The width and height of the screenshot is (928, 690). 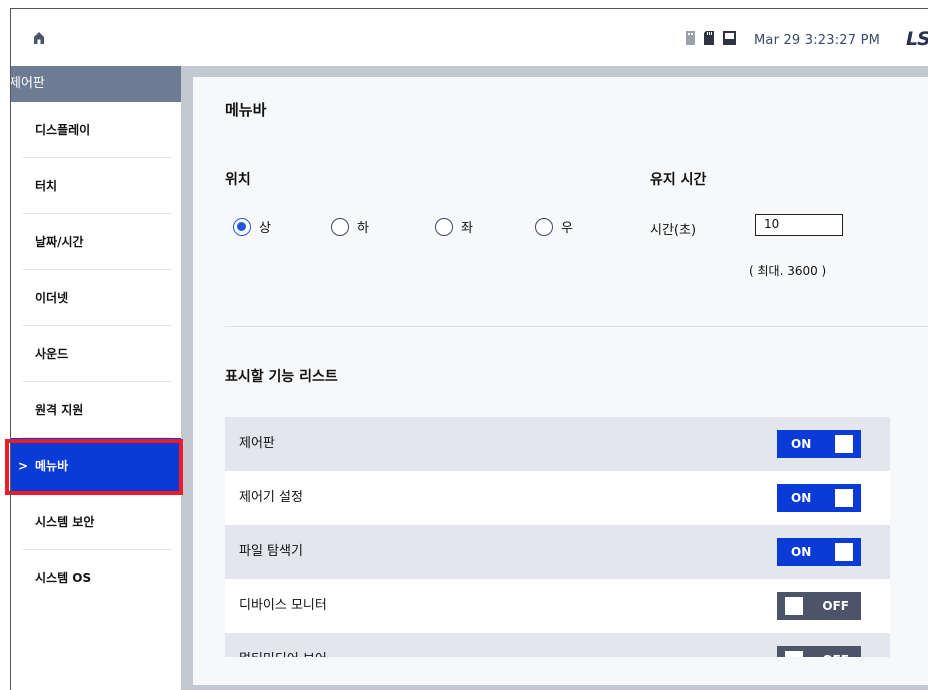 What do you see at coordinates (52, 354) in the screenshot?
I see `sidebar-item-label: 사운드` at bounding box center [52, 354].